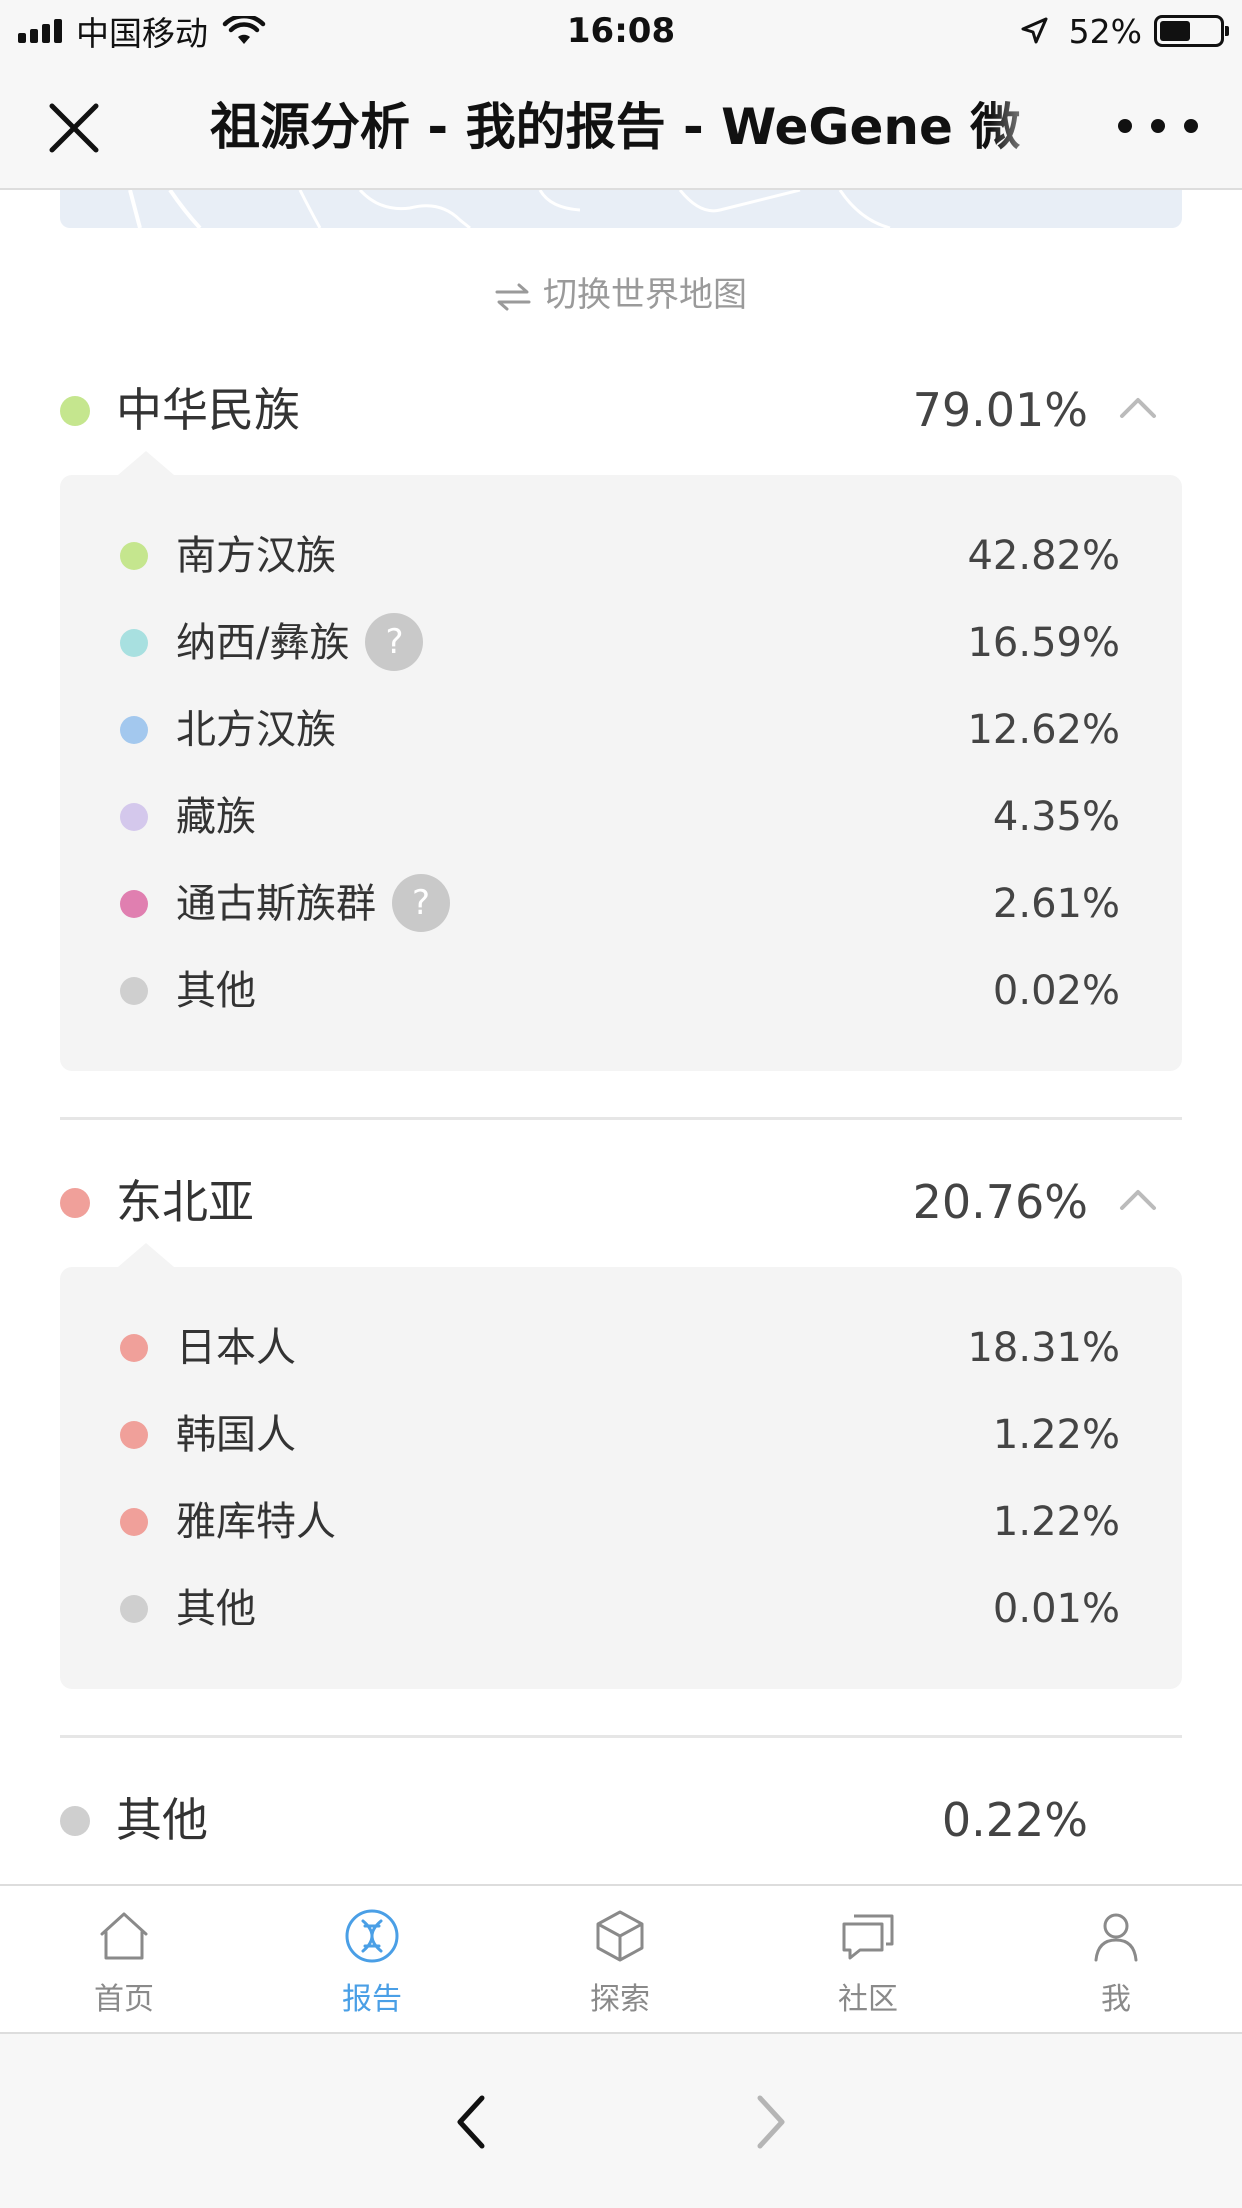 This screenshot has width=1242, height=2208. What do you see at coordinates (621, 643) in the screenshot?
I see `list-item: 纳西/彝族? 16.59%` at bounding box center [621, 643].